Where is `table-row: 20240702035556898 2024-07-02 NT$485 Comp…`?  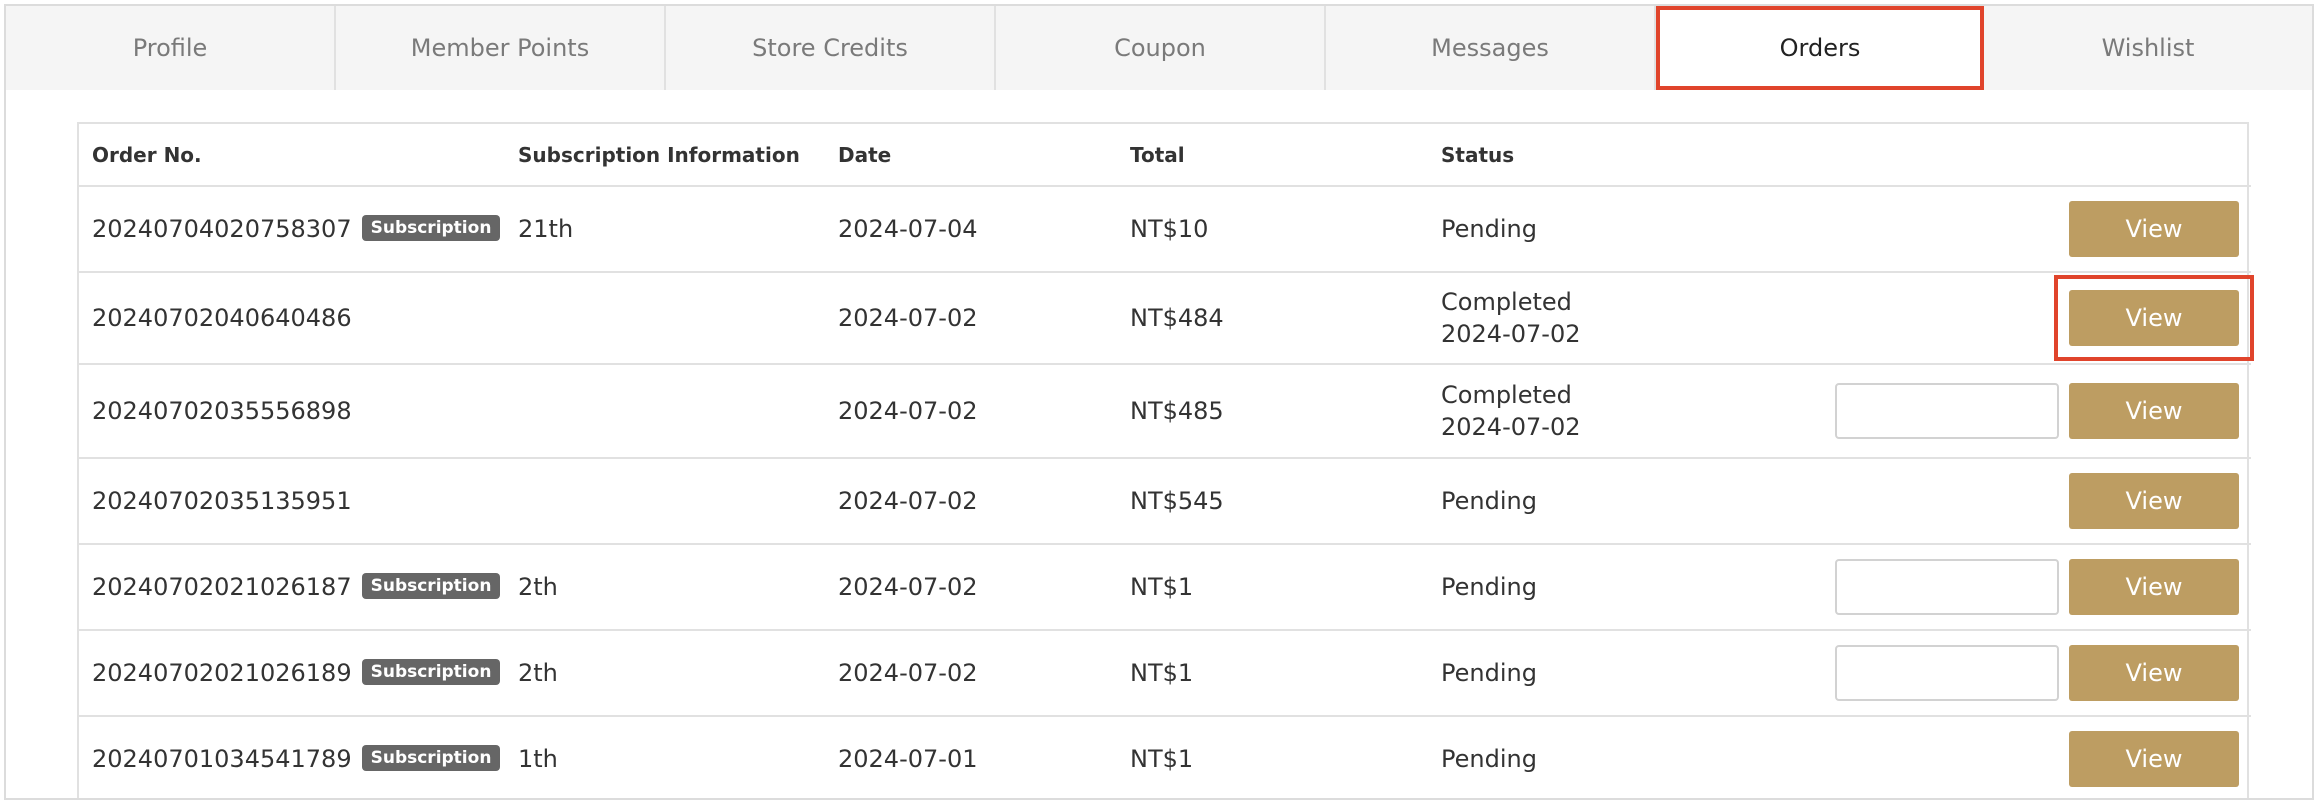
table-row: 20240702035556898 2024-07-02 NT$485 Comp… is located at coordinates (1165, 411).